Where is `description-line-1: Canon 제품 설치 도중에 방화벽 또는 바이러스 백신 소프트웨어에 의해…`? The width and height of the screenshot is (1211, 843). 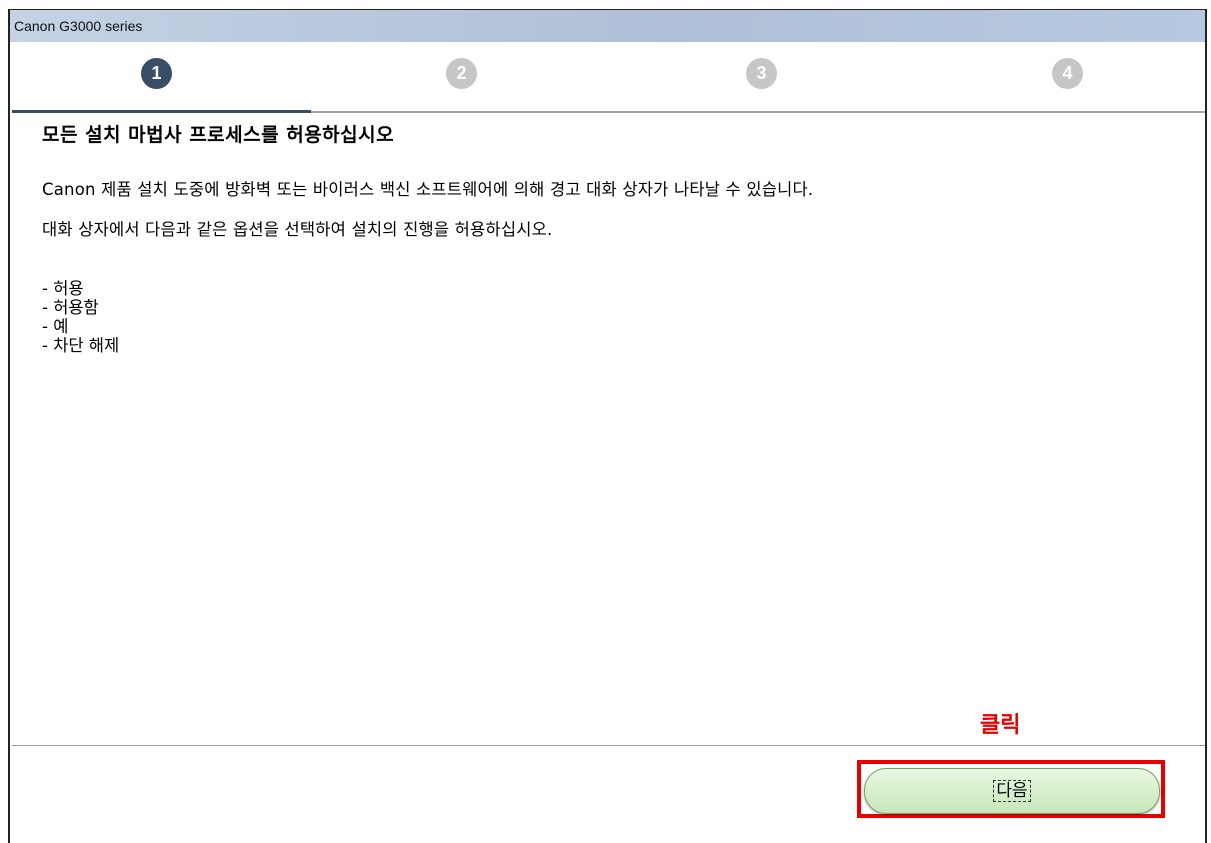 description-line-1: Canon 제품 설치 도중에 방화벽 또는 바이러스 백신 소프트웨어에 의해… is located at coordinates (428, 189).